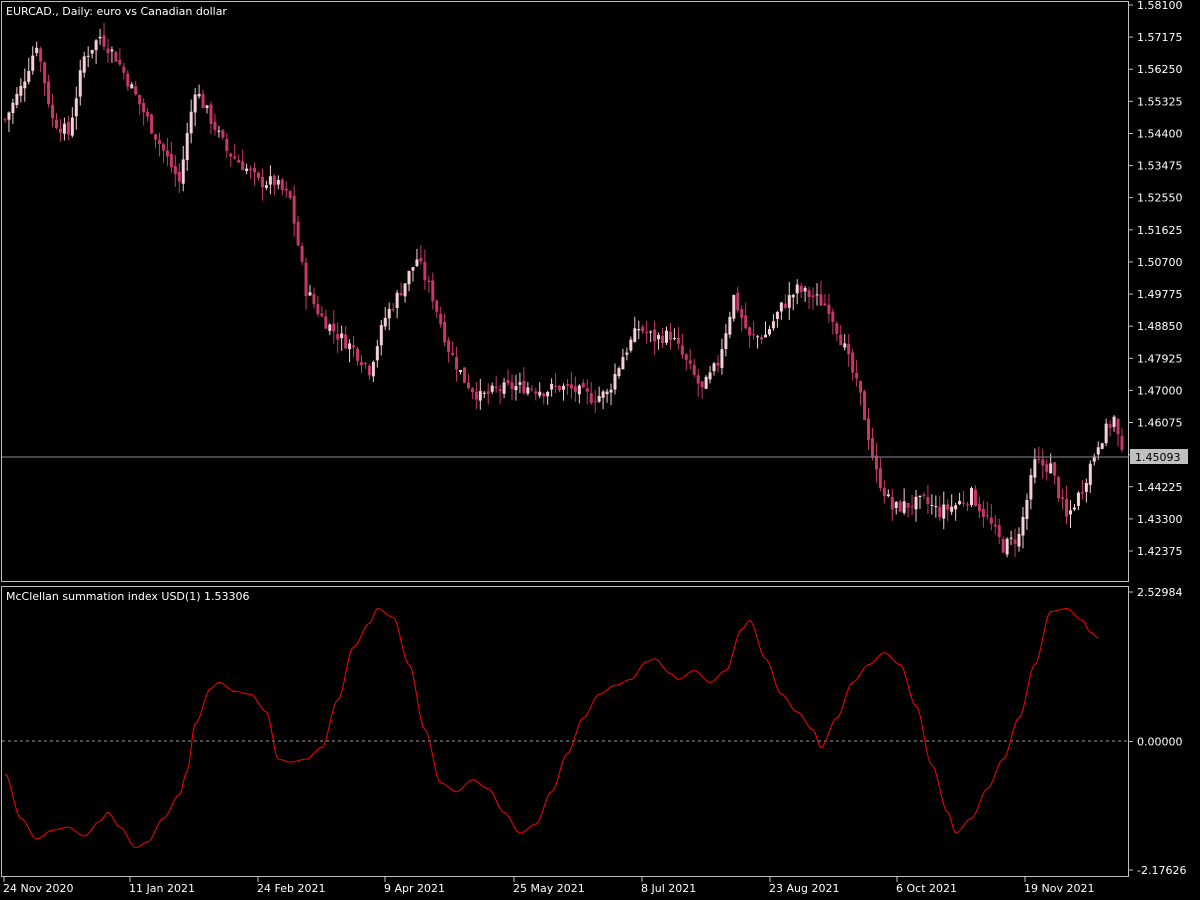  Describe the element at coordinates (1160, 37) in the screenshot. I see `price-tick-label: 1.57175` at that location.